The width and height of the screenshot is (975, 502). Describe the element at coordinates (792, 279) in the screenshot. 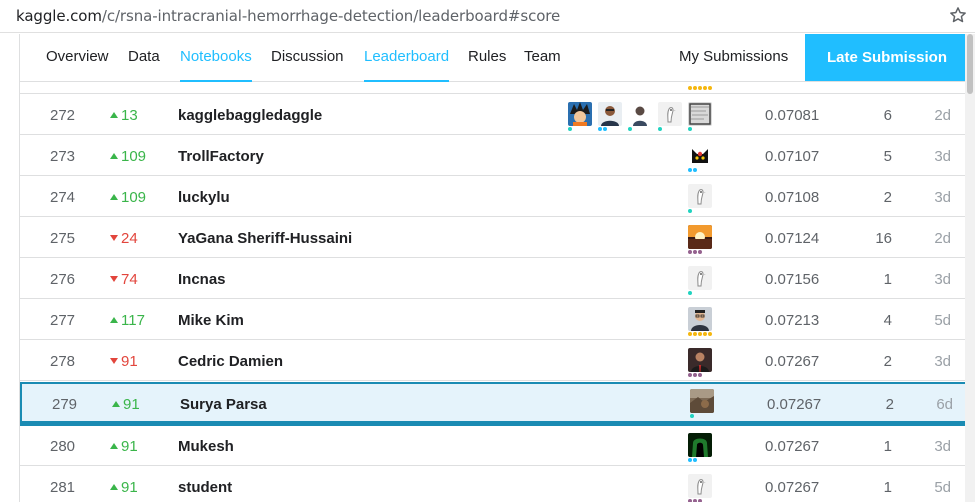

I see `score-cell: 0.07156` at that location.